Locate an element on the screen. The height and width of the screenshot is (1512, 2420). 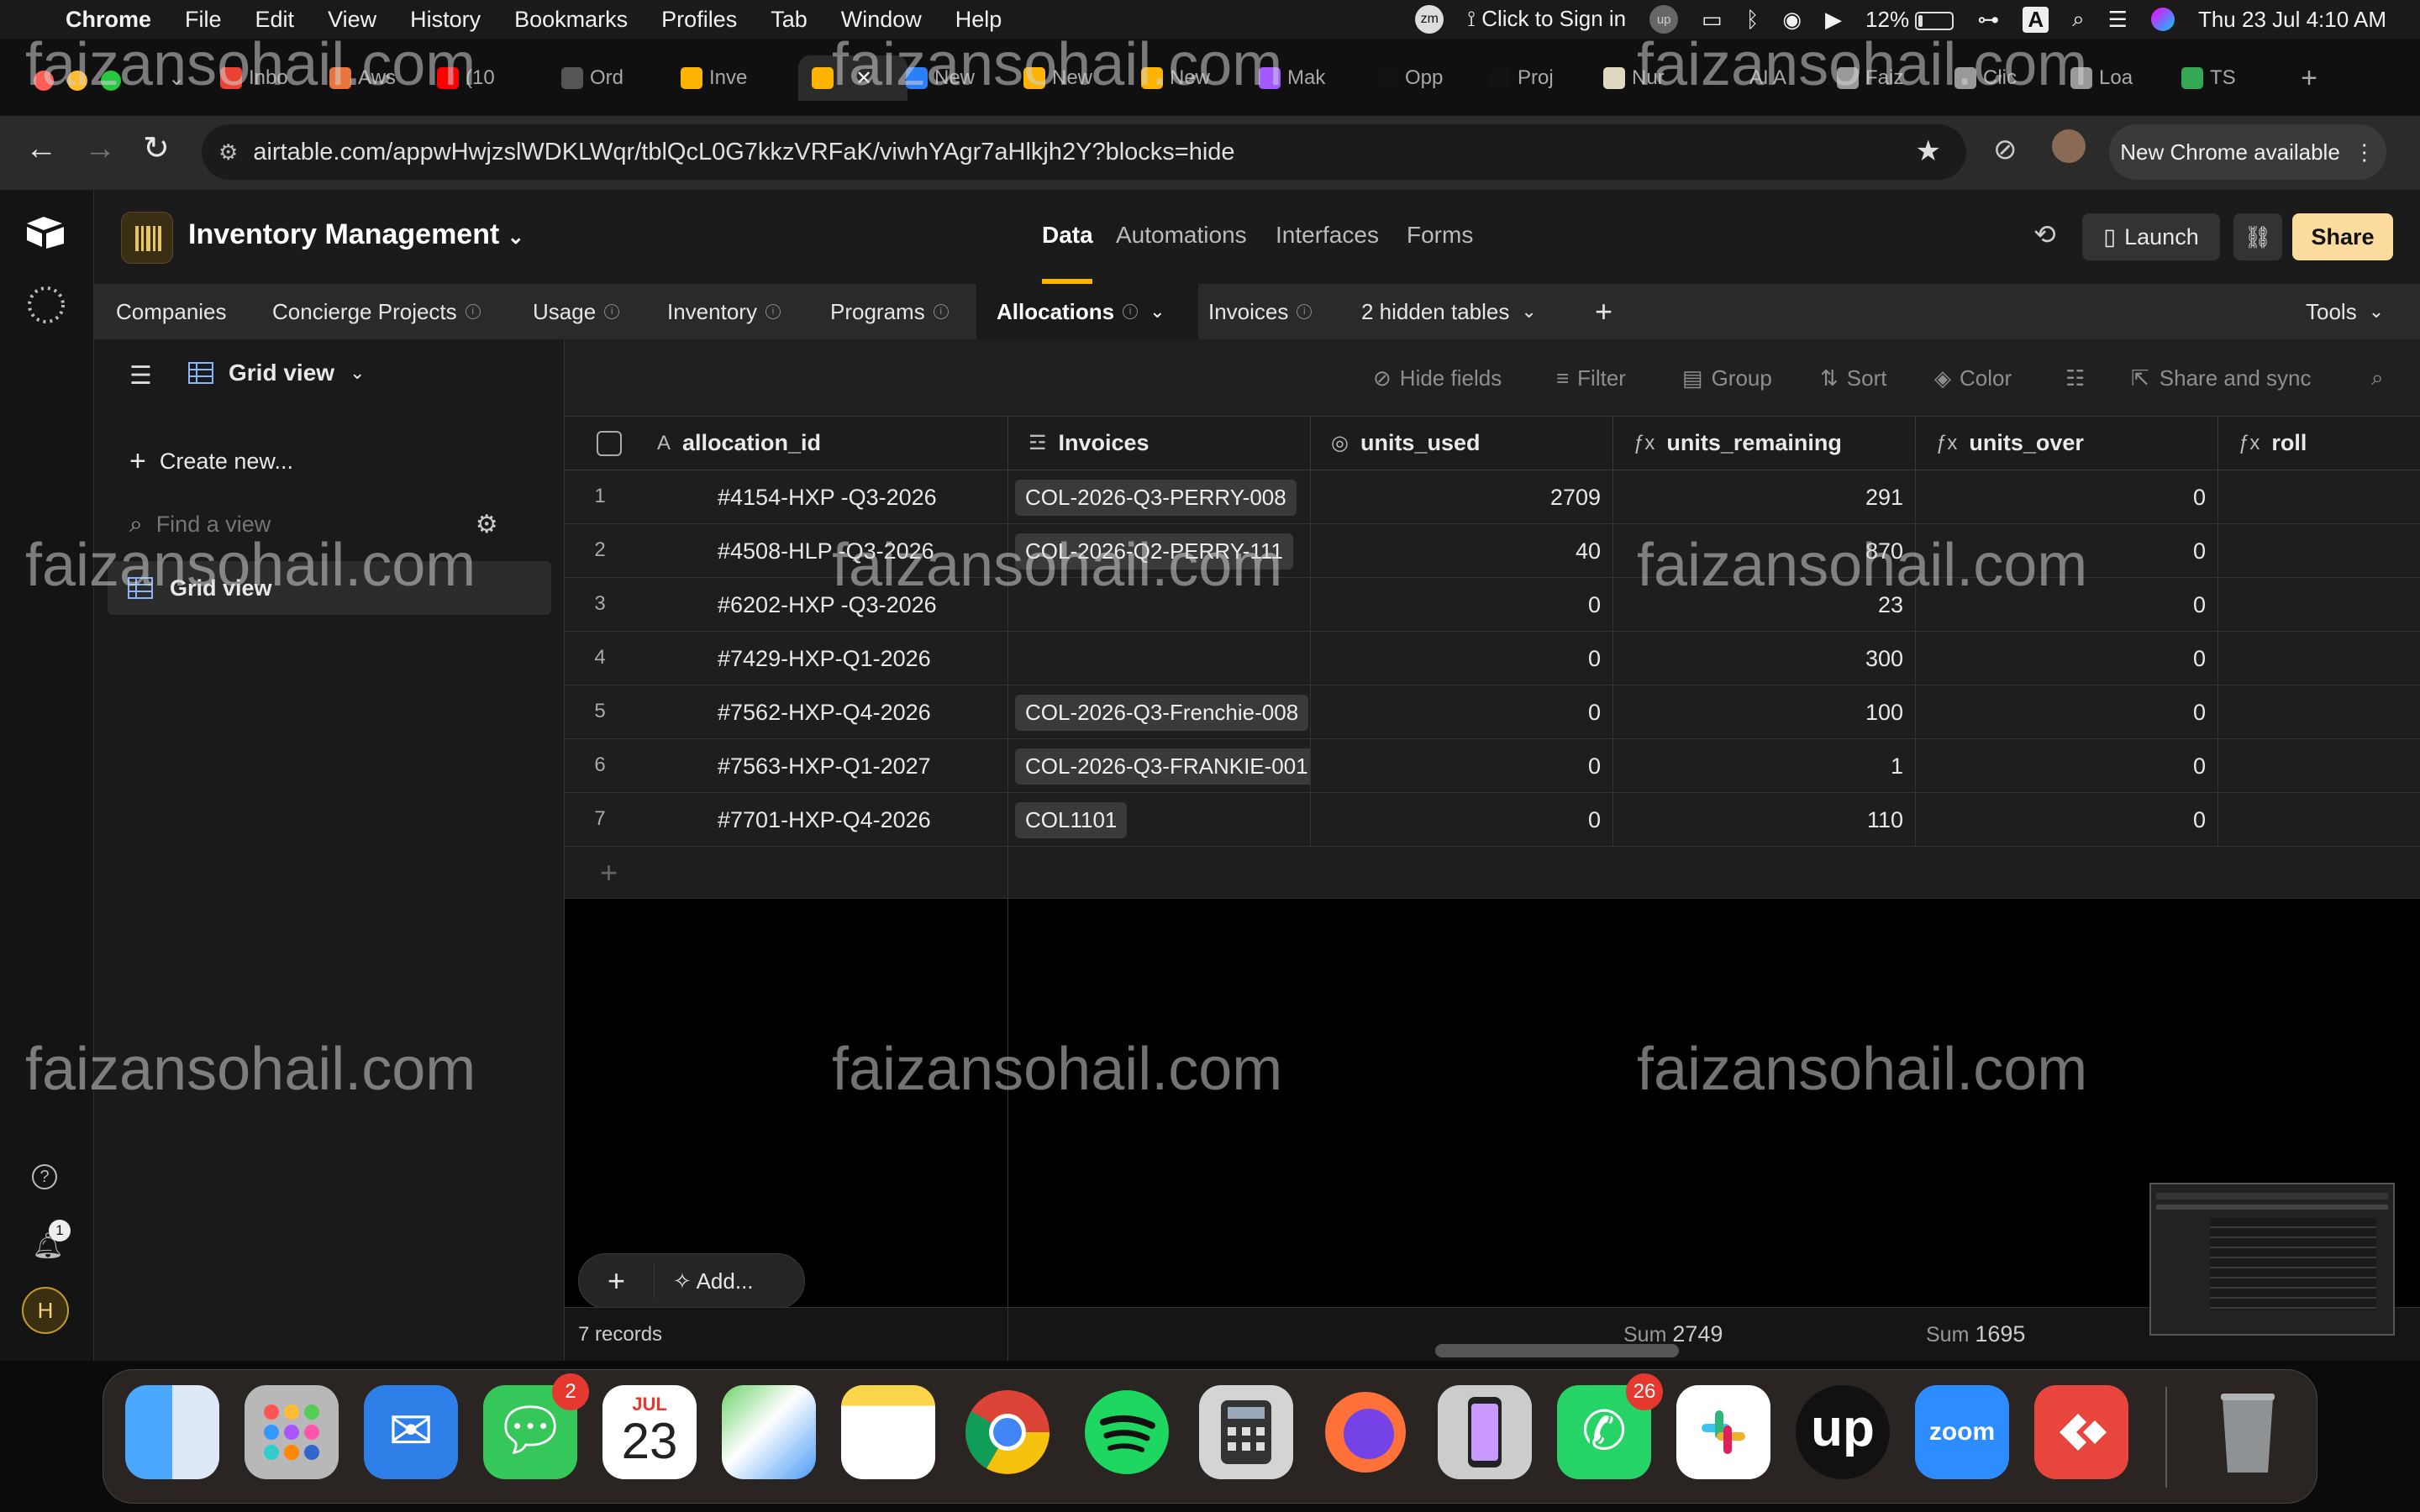
menu-history: History is located at coordinates (446, 20).